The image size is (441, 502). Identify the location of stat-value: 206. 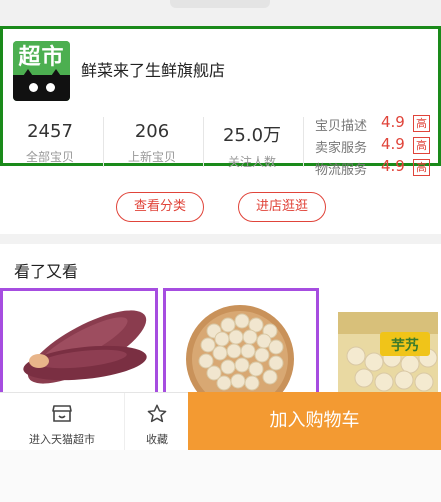
(152, 131).